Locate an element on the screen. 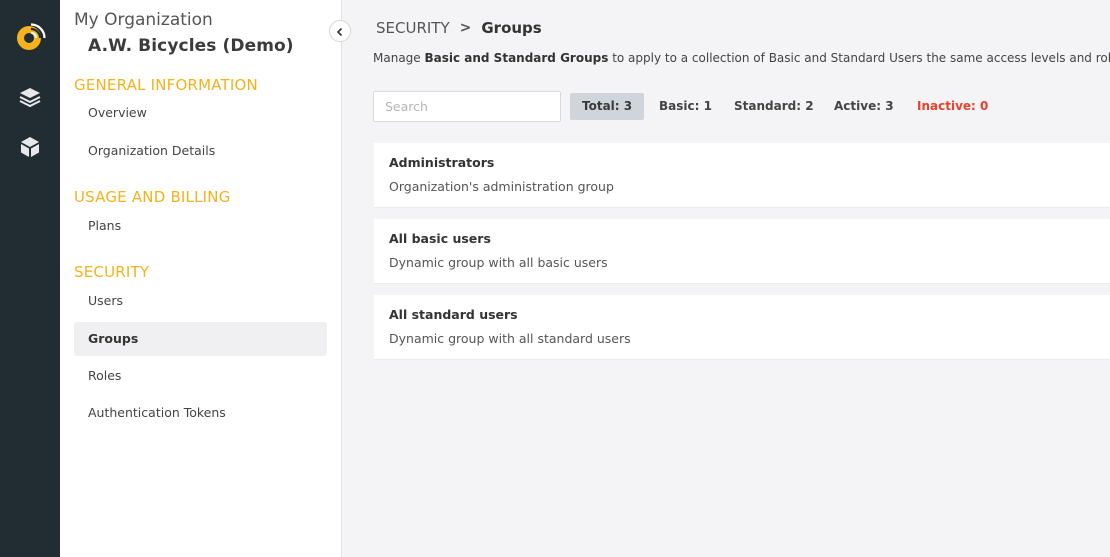 The height and width of the screenshot is (557, 1110). collapse-sidebar-button is located at coordinates (340, 31).